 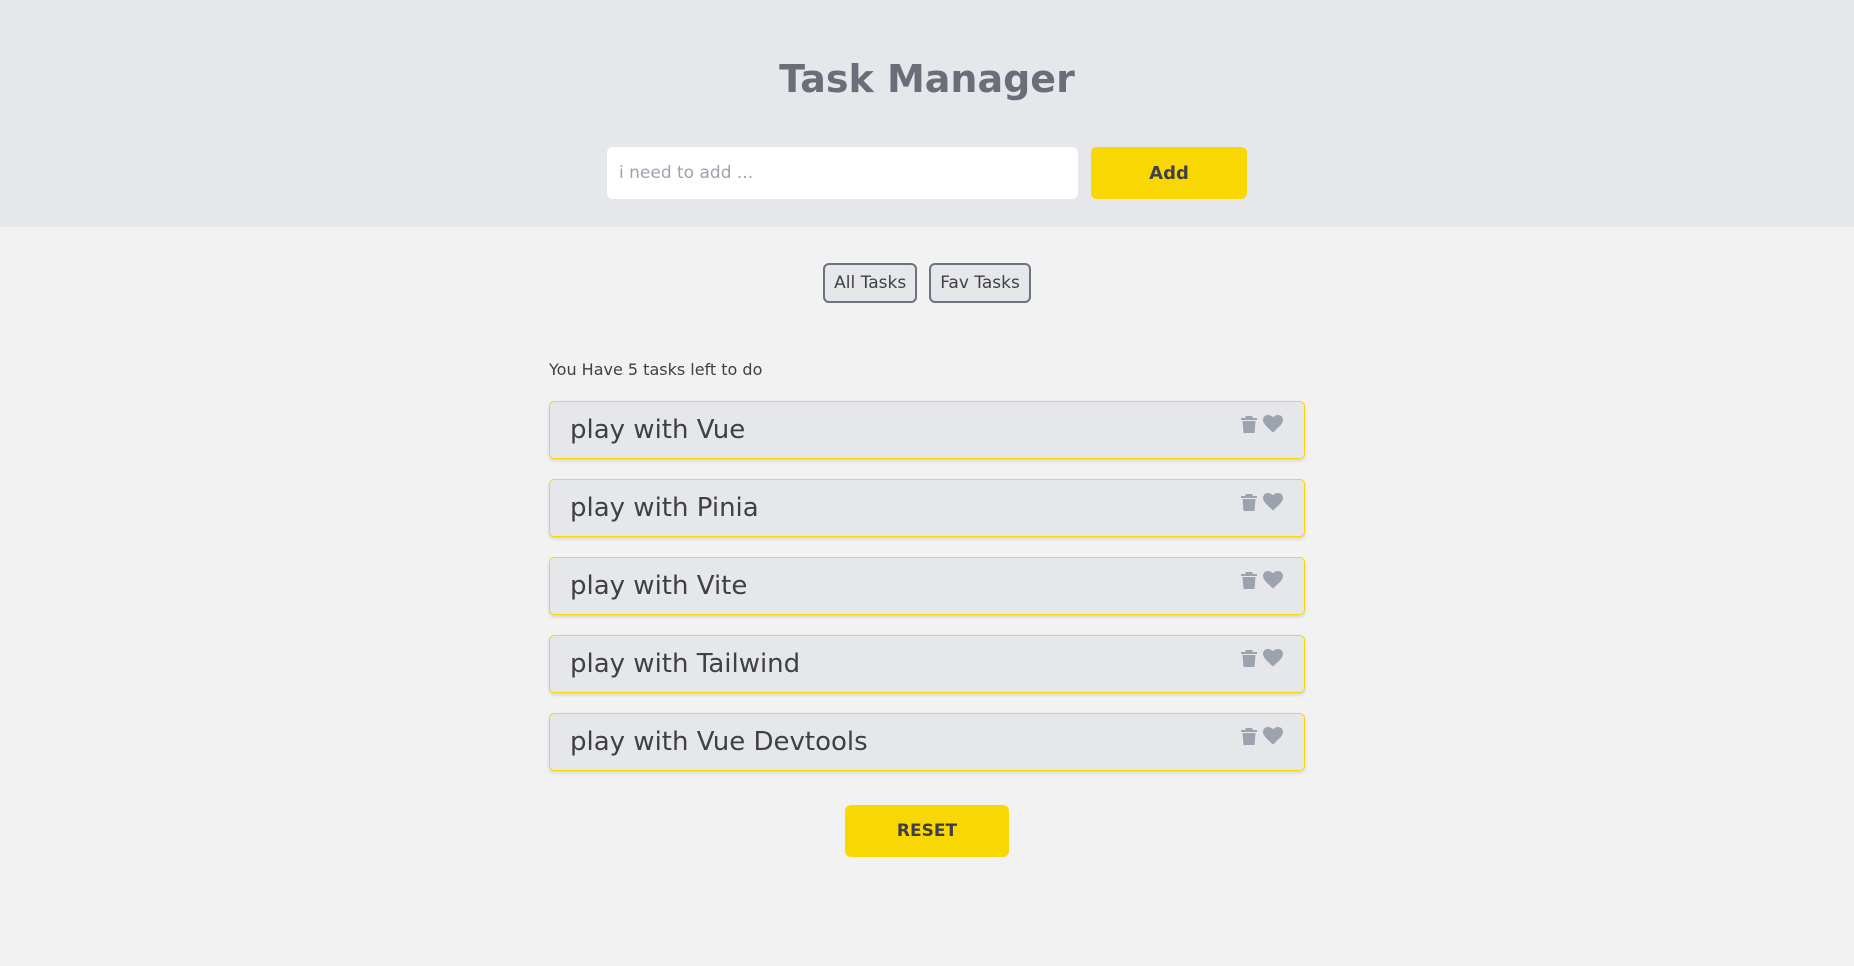 What do you see at coordinates (927, 79) in the screenshot?
I see `page-title: Task Manager` at bounding box center [927, 79].